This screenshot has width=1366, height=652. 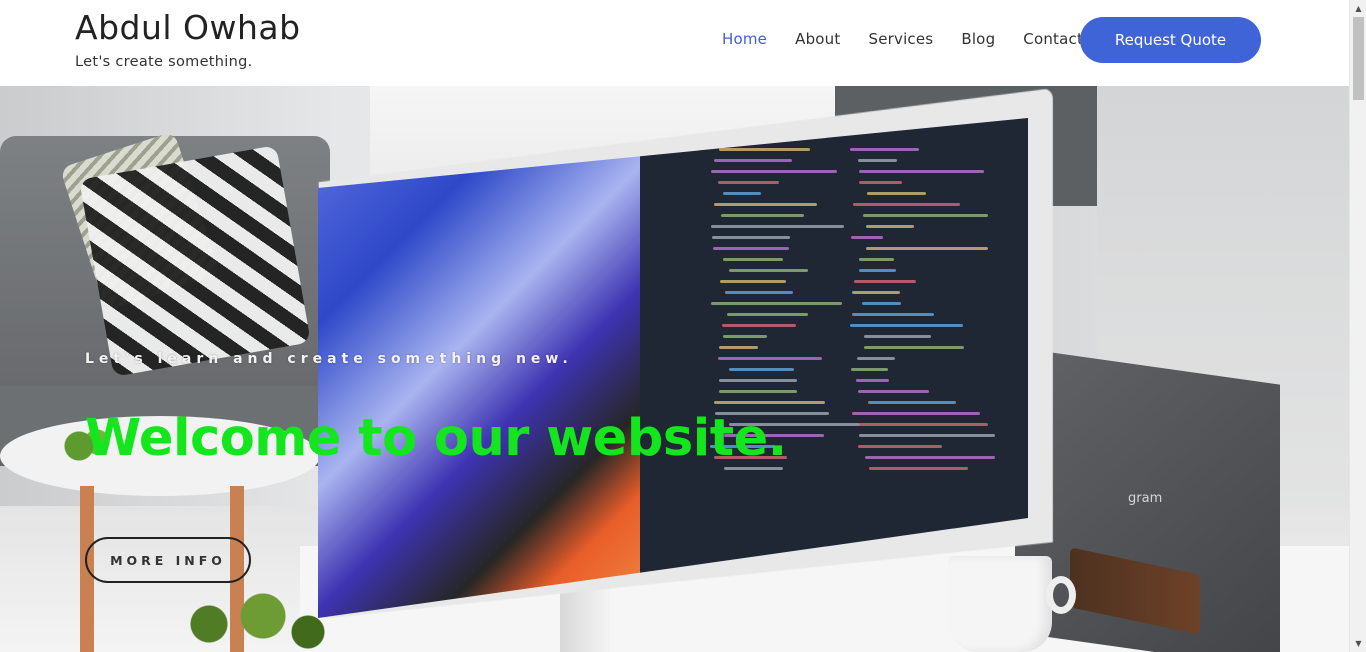 I want to click on nav-item-home: Home, so click(x=744, y=39).